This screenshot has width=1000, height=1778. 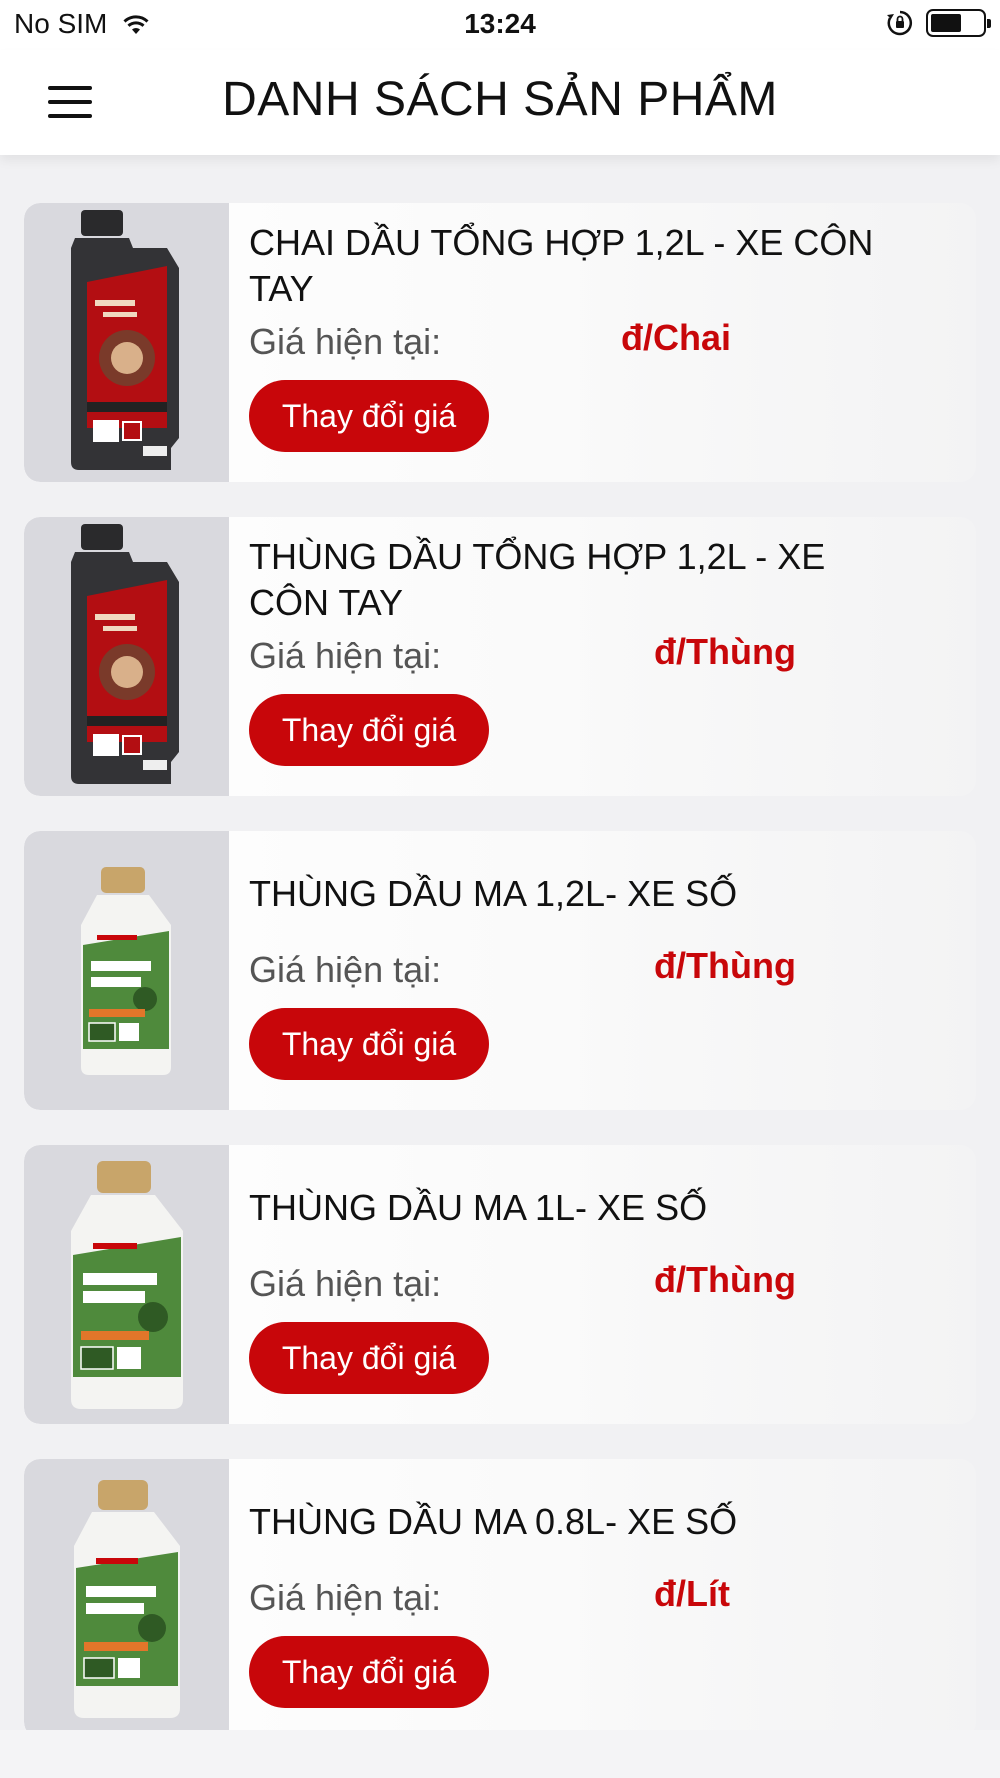 I want to click on status-right, so click(x=938, y=23).